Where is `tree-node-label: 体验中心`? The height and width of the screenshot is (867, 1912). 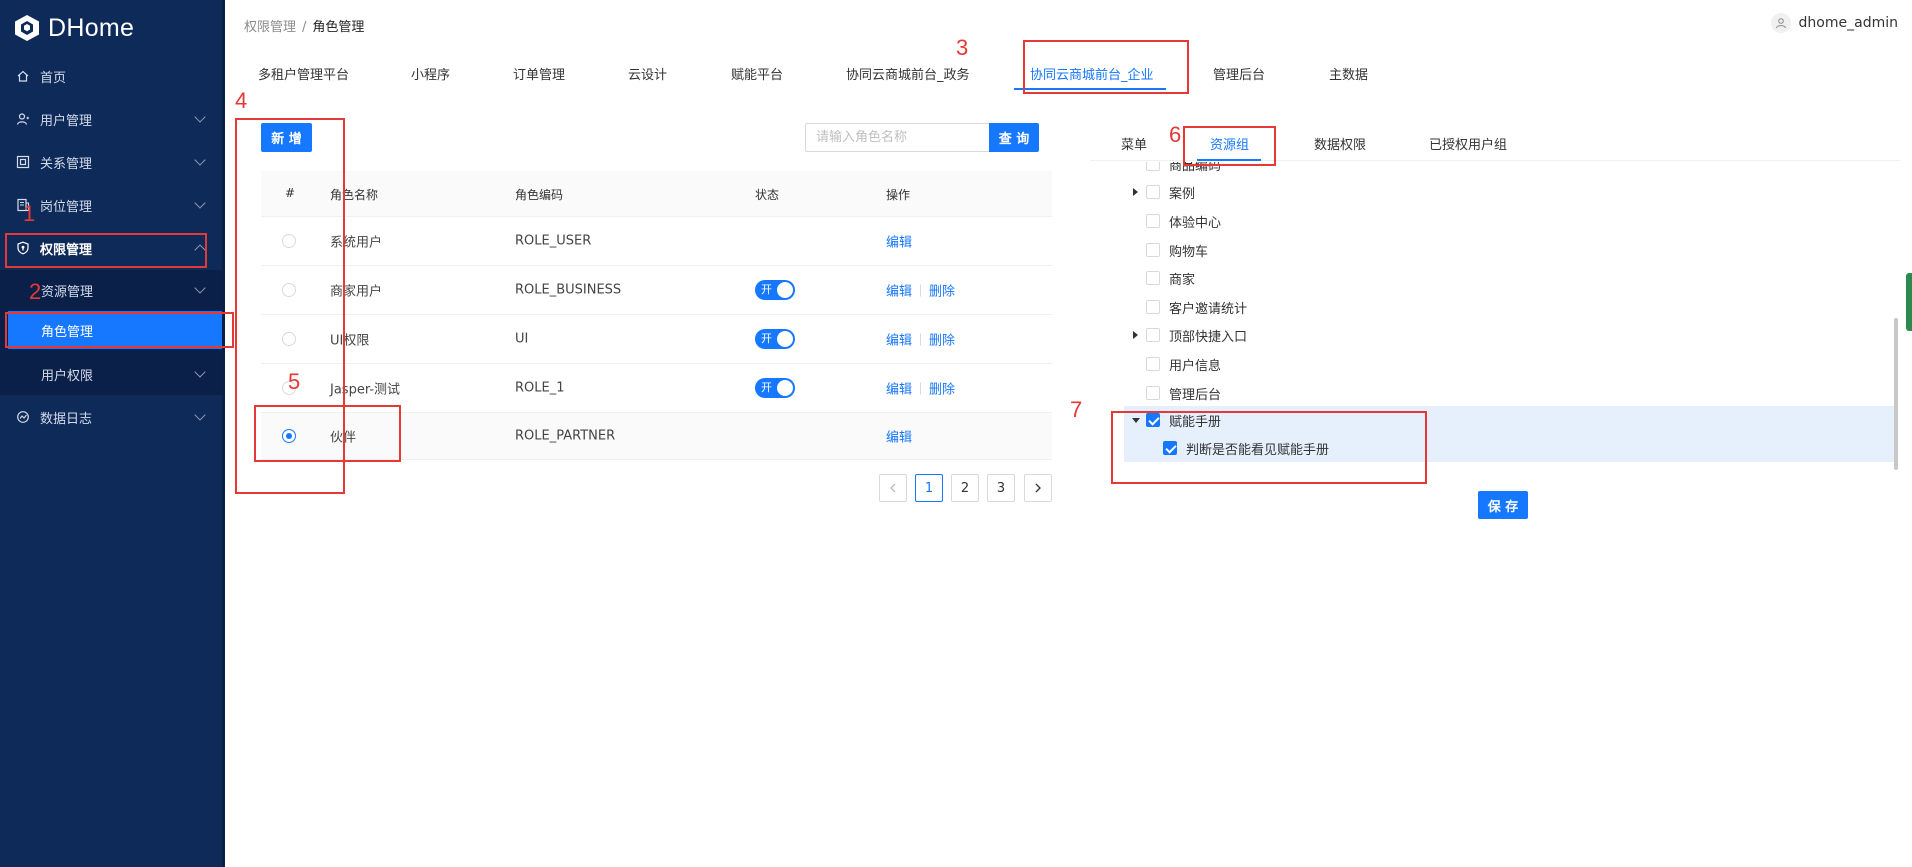
tree-node-label: 体验中心 is located at coordinates (1195, 223).